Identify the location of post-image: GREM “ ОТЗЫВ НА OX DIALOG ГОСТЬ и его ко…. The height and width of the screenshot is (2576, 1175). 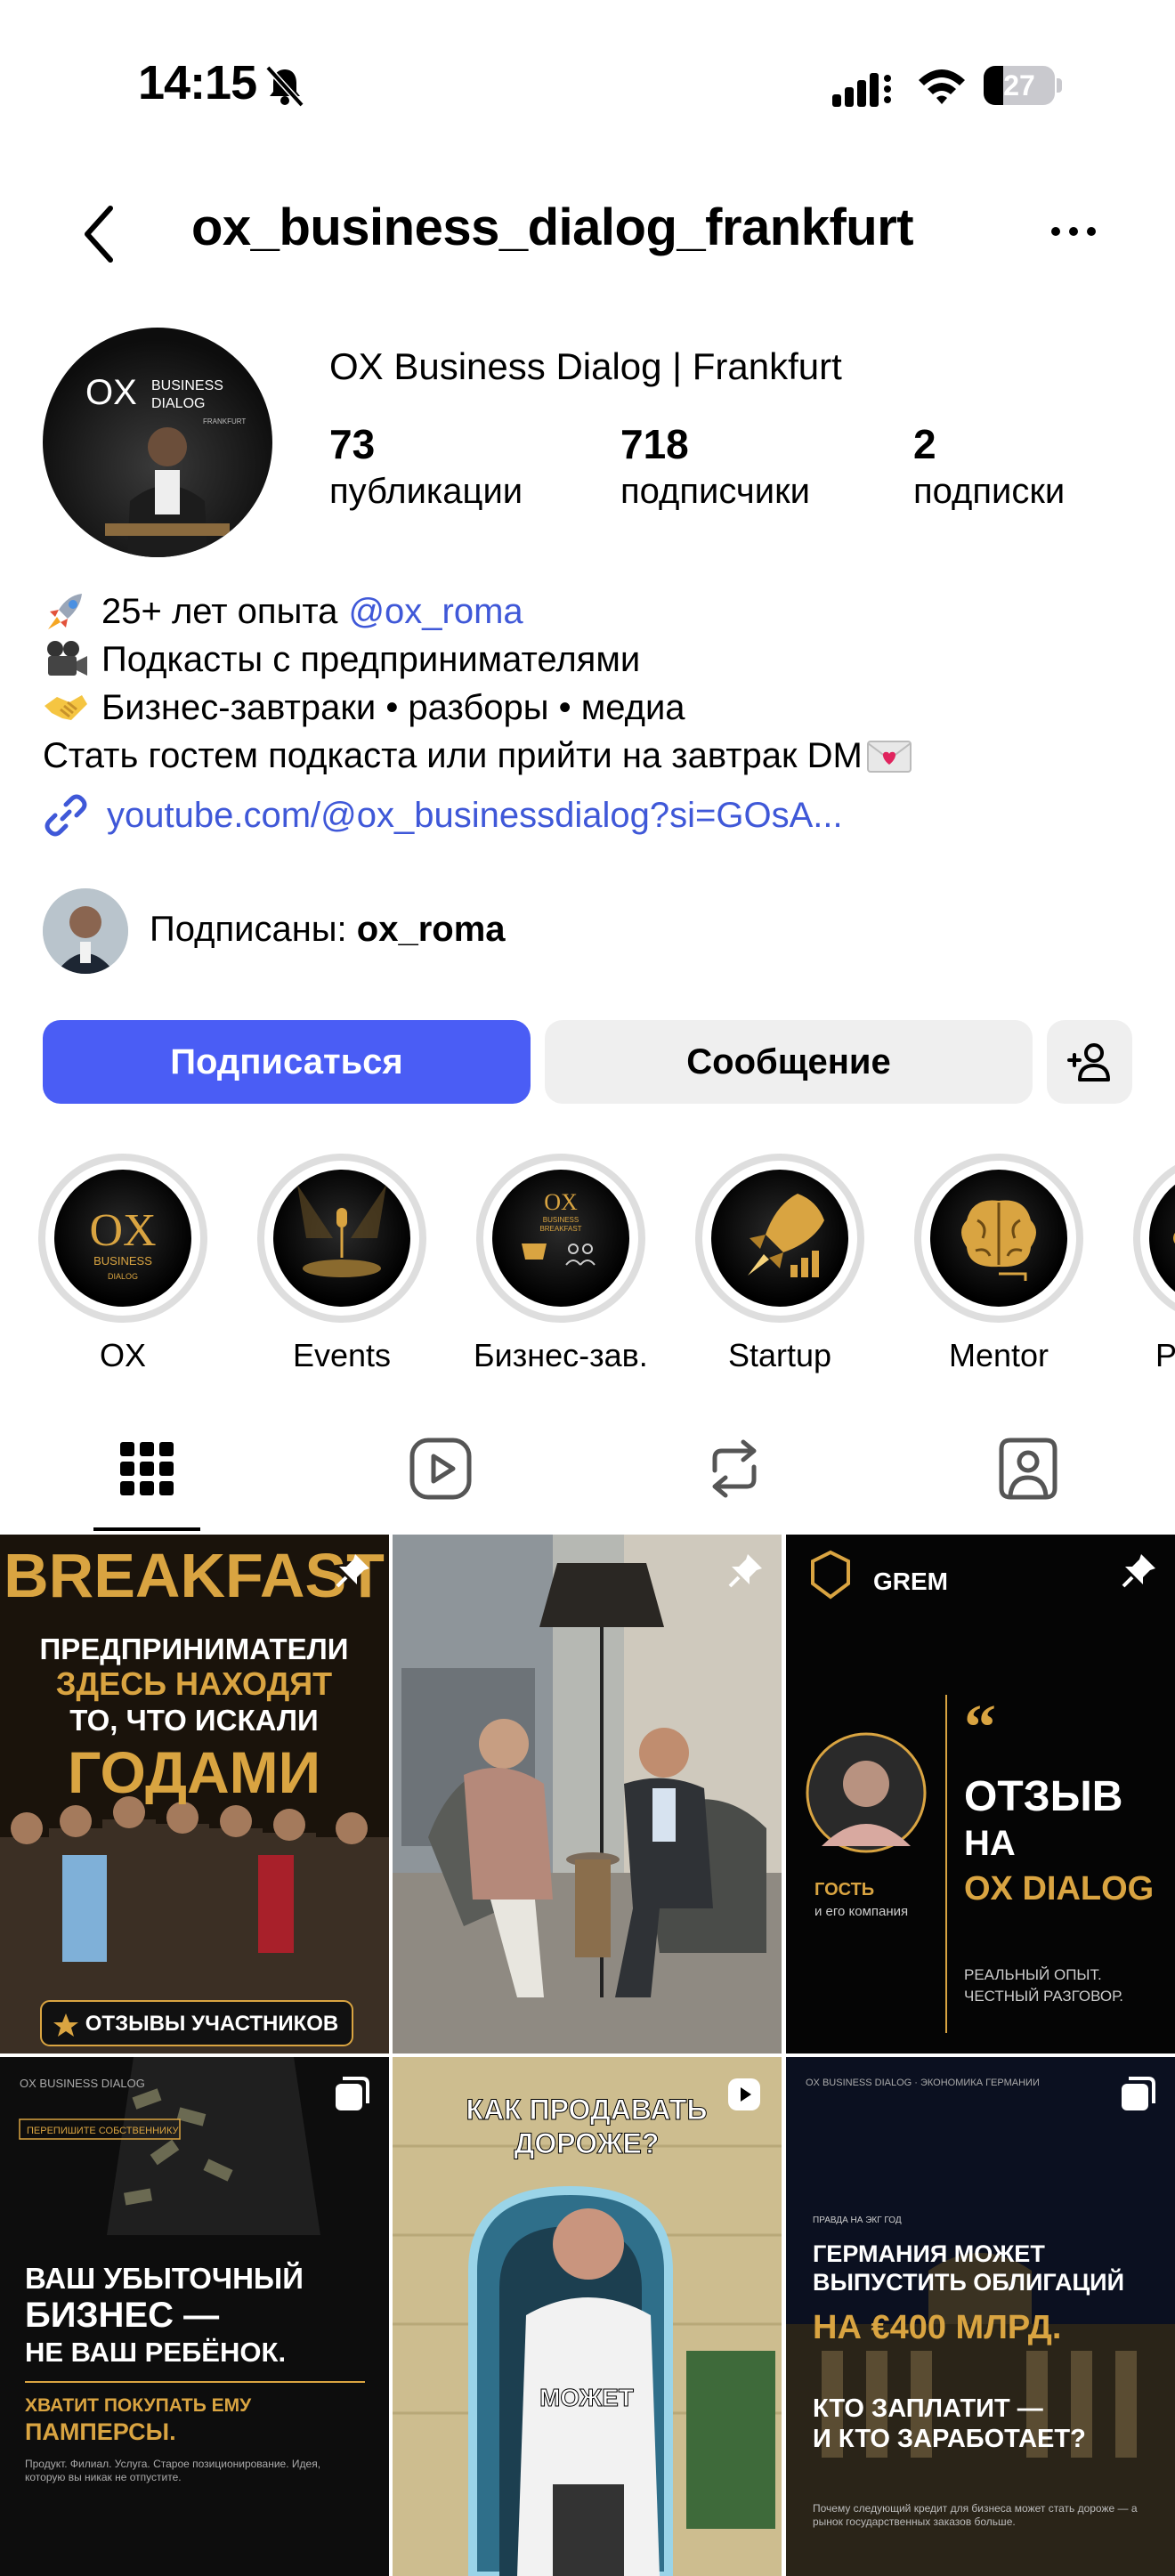
(980, 1795).